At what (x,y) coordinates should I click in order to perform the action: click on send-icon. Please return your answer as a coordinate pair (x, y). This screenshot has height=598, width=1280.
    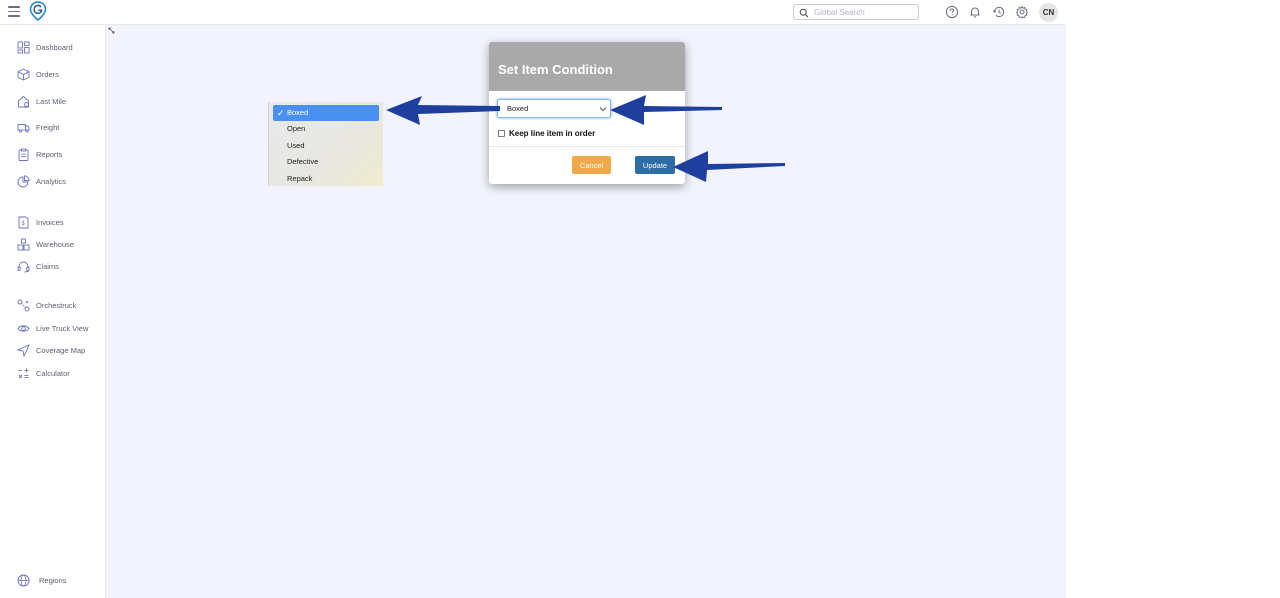
    Looking at the image, I should click on (23, 350).